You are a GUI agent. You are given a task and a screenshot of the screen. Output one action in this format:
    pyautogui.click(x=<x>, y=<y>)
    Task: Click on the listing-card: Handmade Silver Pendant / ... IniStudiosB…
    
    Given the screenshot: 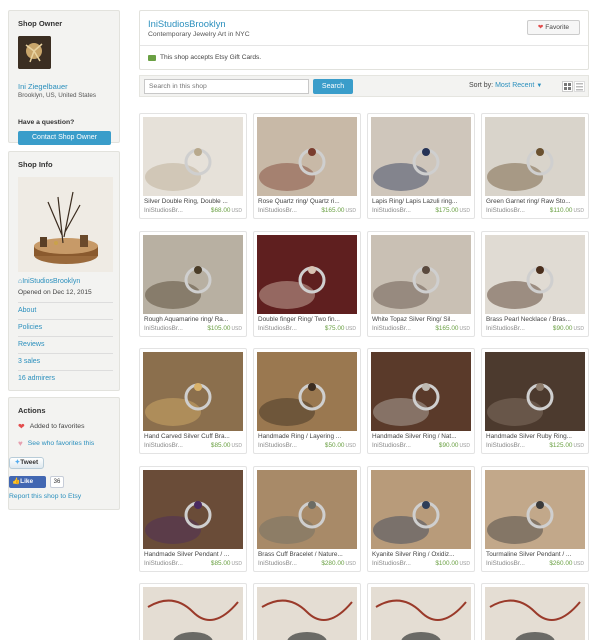 What is the action you would take?
    pyautogui.click(x=193, y=519)
    